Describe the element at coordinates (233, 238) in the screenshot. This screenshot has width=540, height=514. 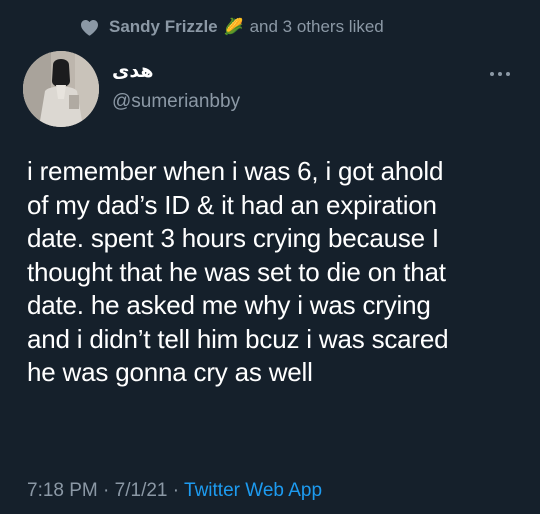
I see `tweet-line: date. spent 3 hours crying because I` at that location.